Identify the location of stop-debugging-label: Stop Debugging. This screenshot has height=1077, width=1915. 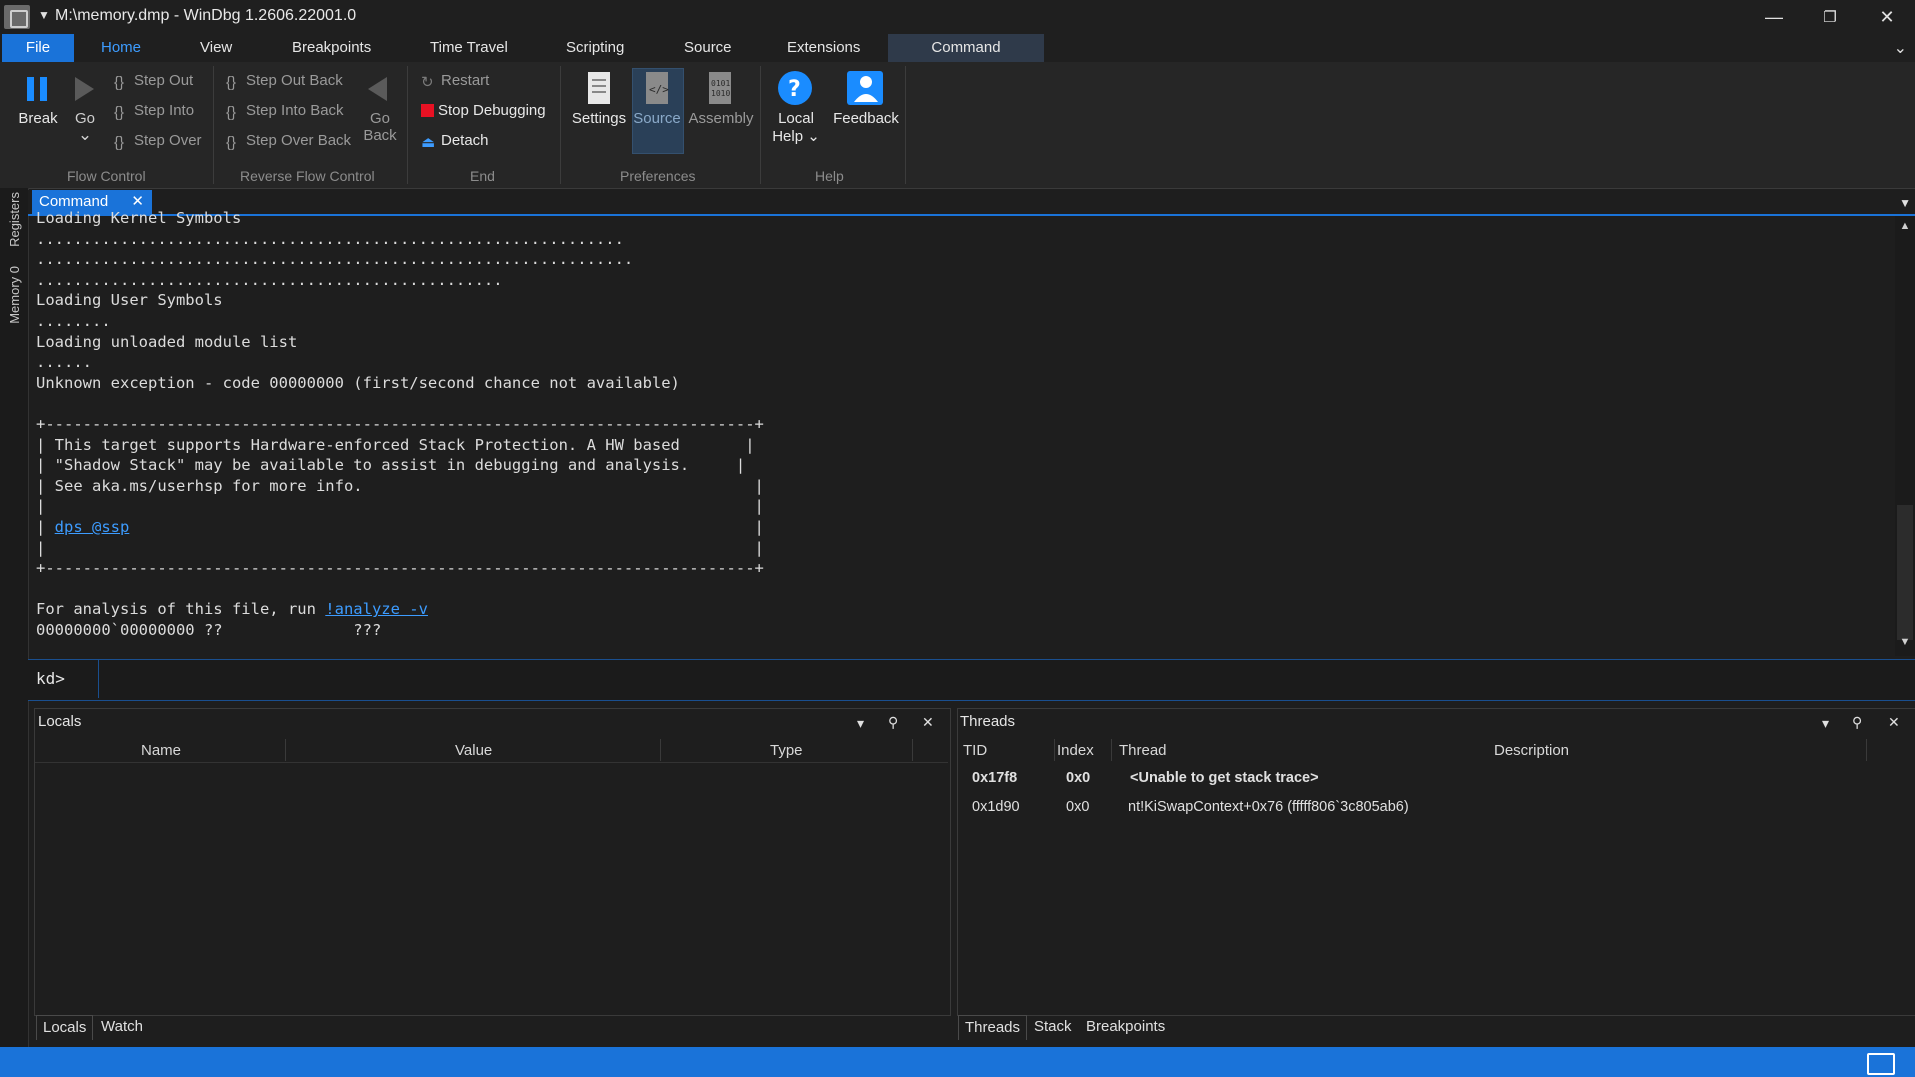
(492, 110).